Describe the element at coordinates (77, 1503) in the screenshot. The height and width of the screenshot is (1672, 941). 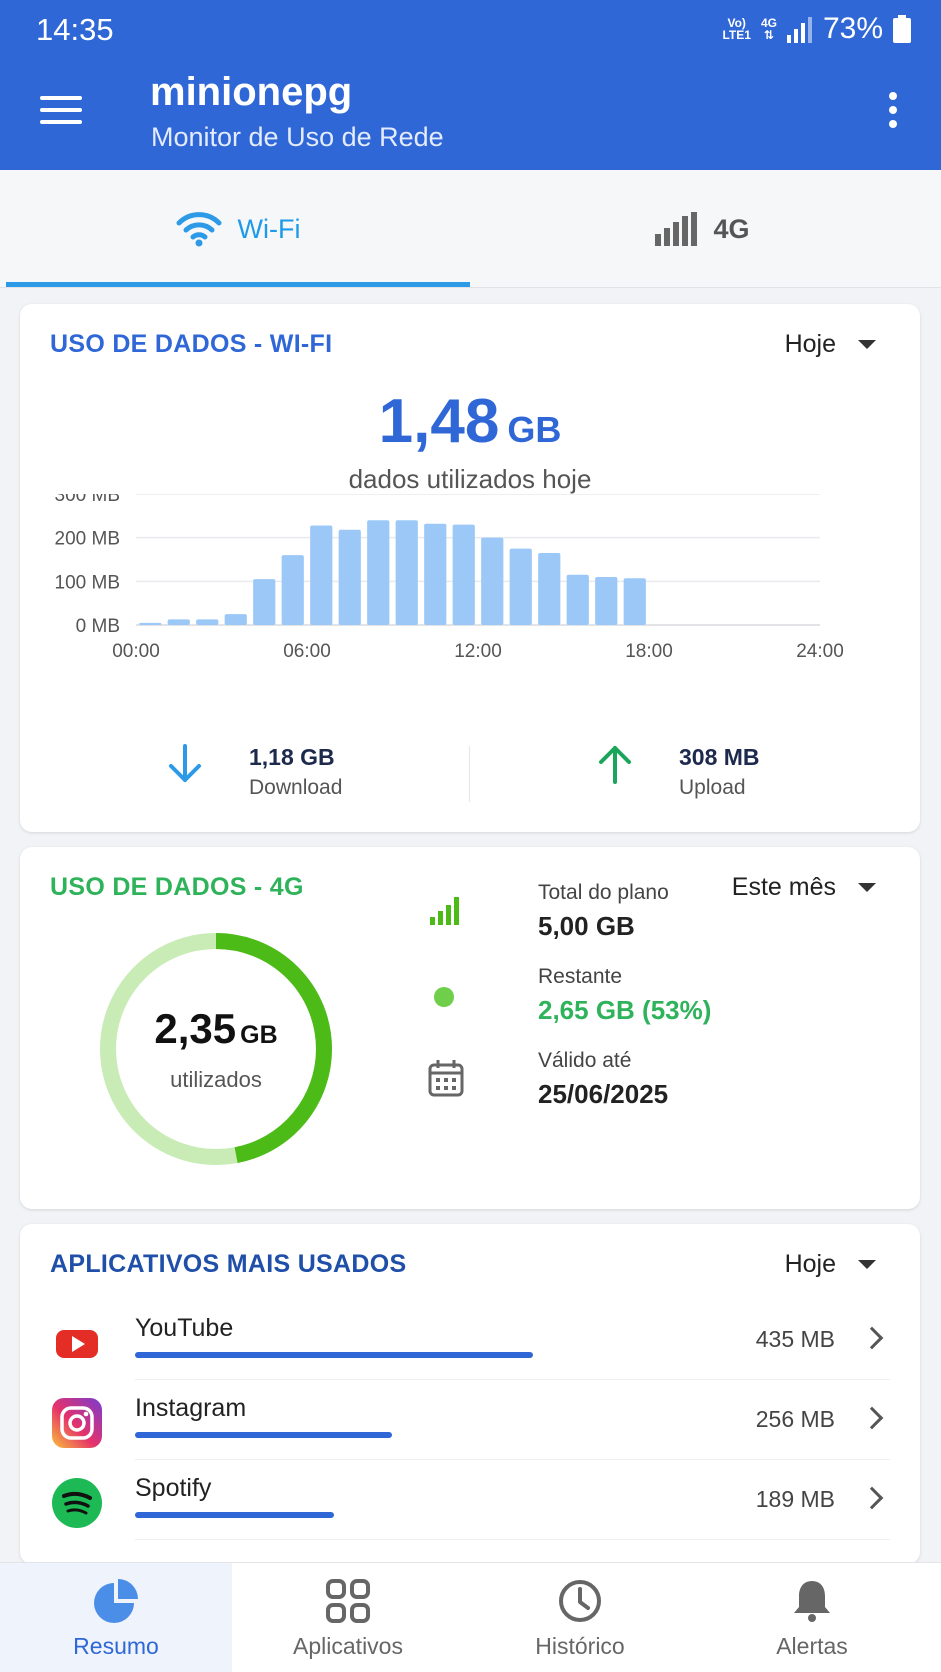
I see `spotify-icon` at that location.